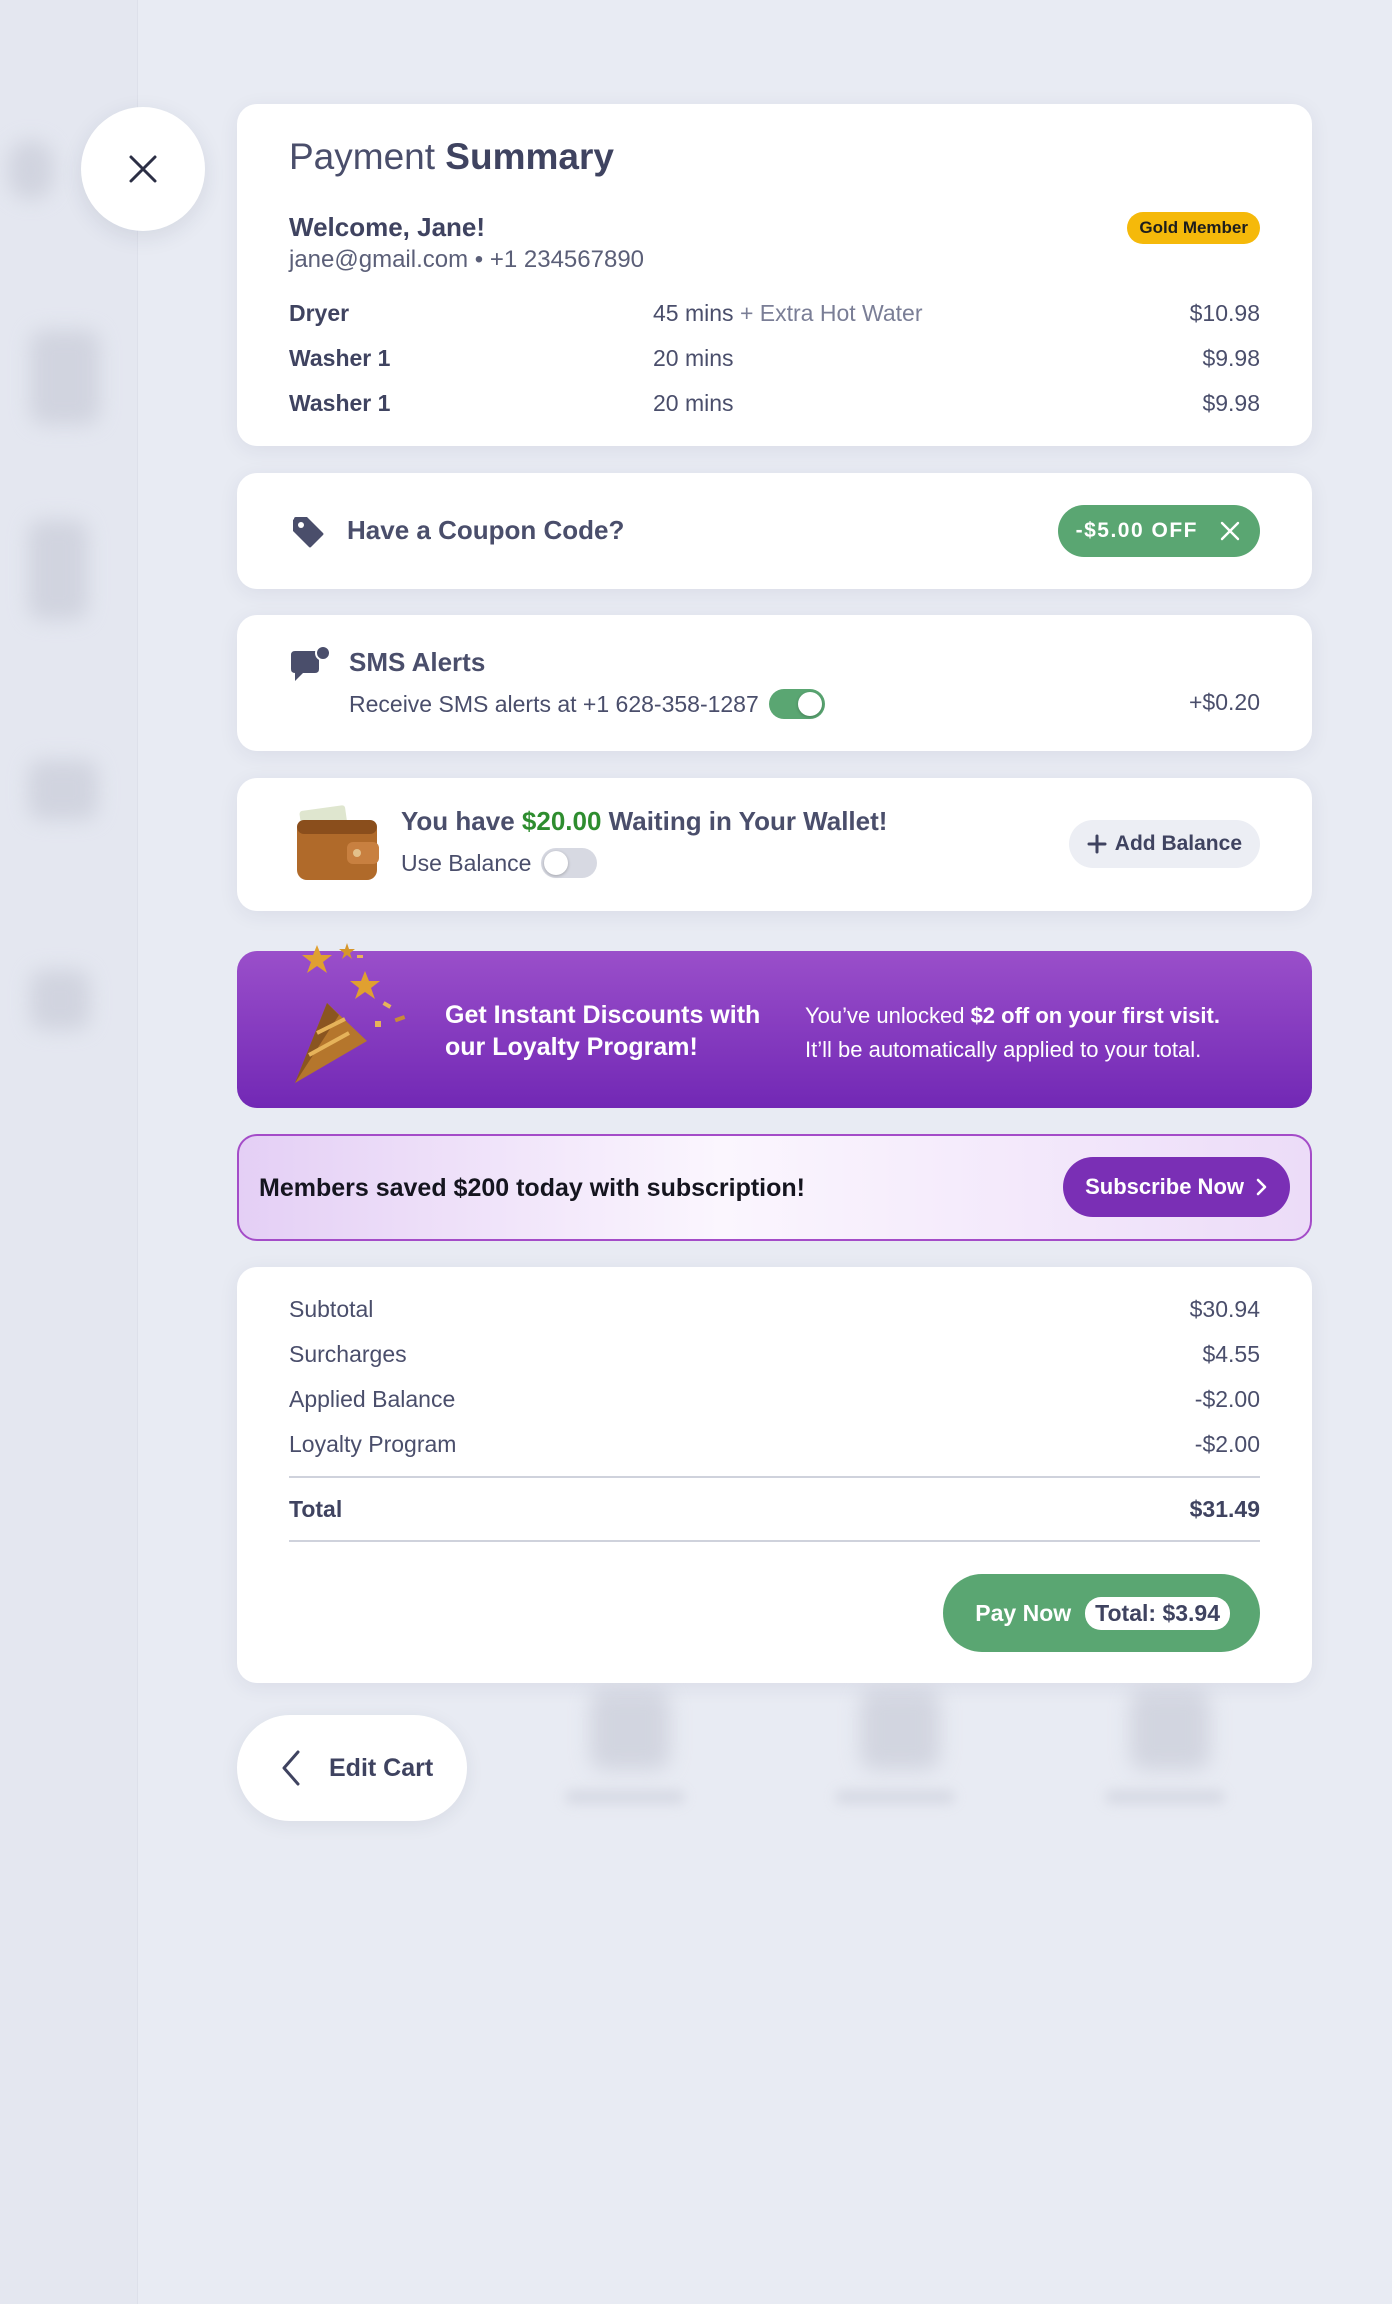 The width and height of the screenshot is (1392, 2304). What do you see at coordinates (348, 1354) in the screenshot?
I see `surcharges-label: Surcharges` at bounding box center [348, 1354].